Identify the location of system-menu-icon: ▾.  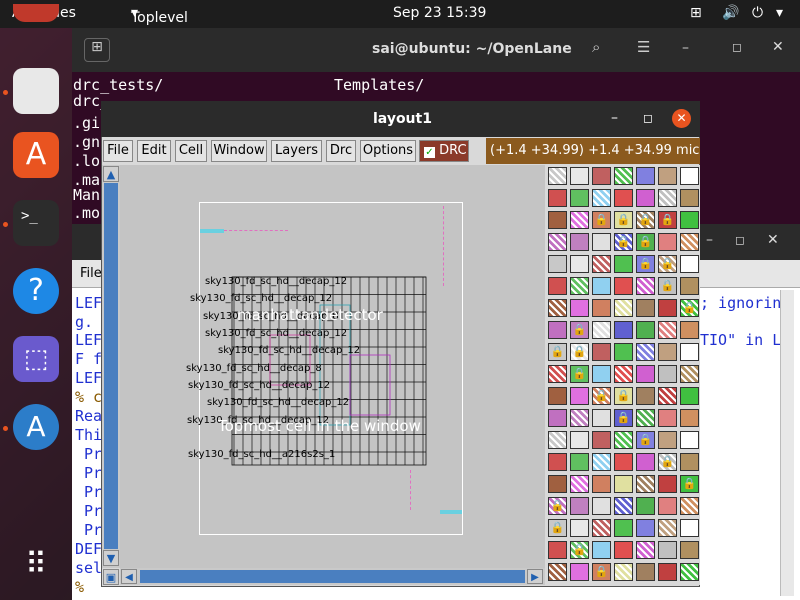
(779, 13).